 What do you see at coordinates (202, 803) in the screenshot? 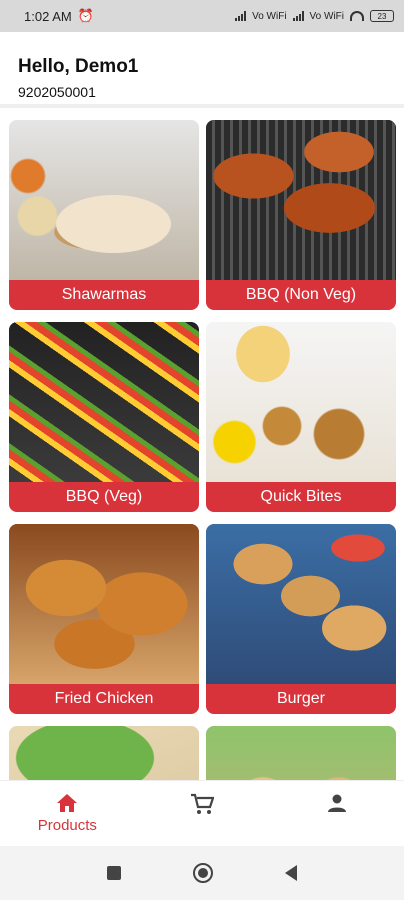
I see `cart-icon` at bounding box center [202, 803].